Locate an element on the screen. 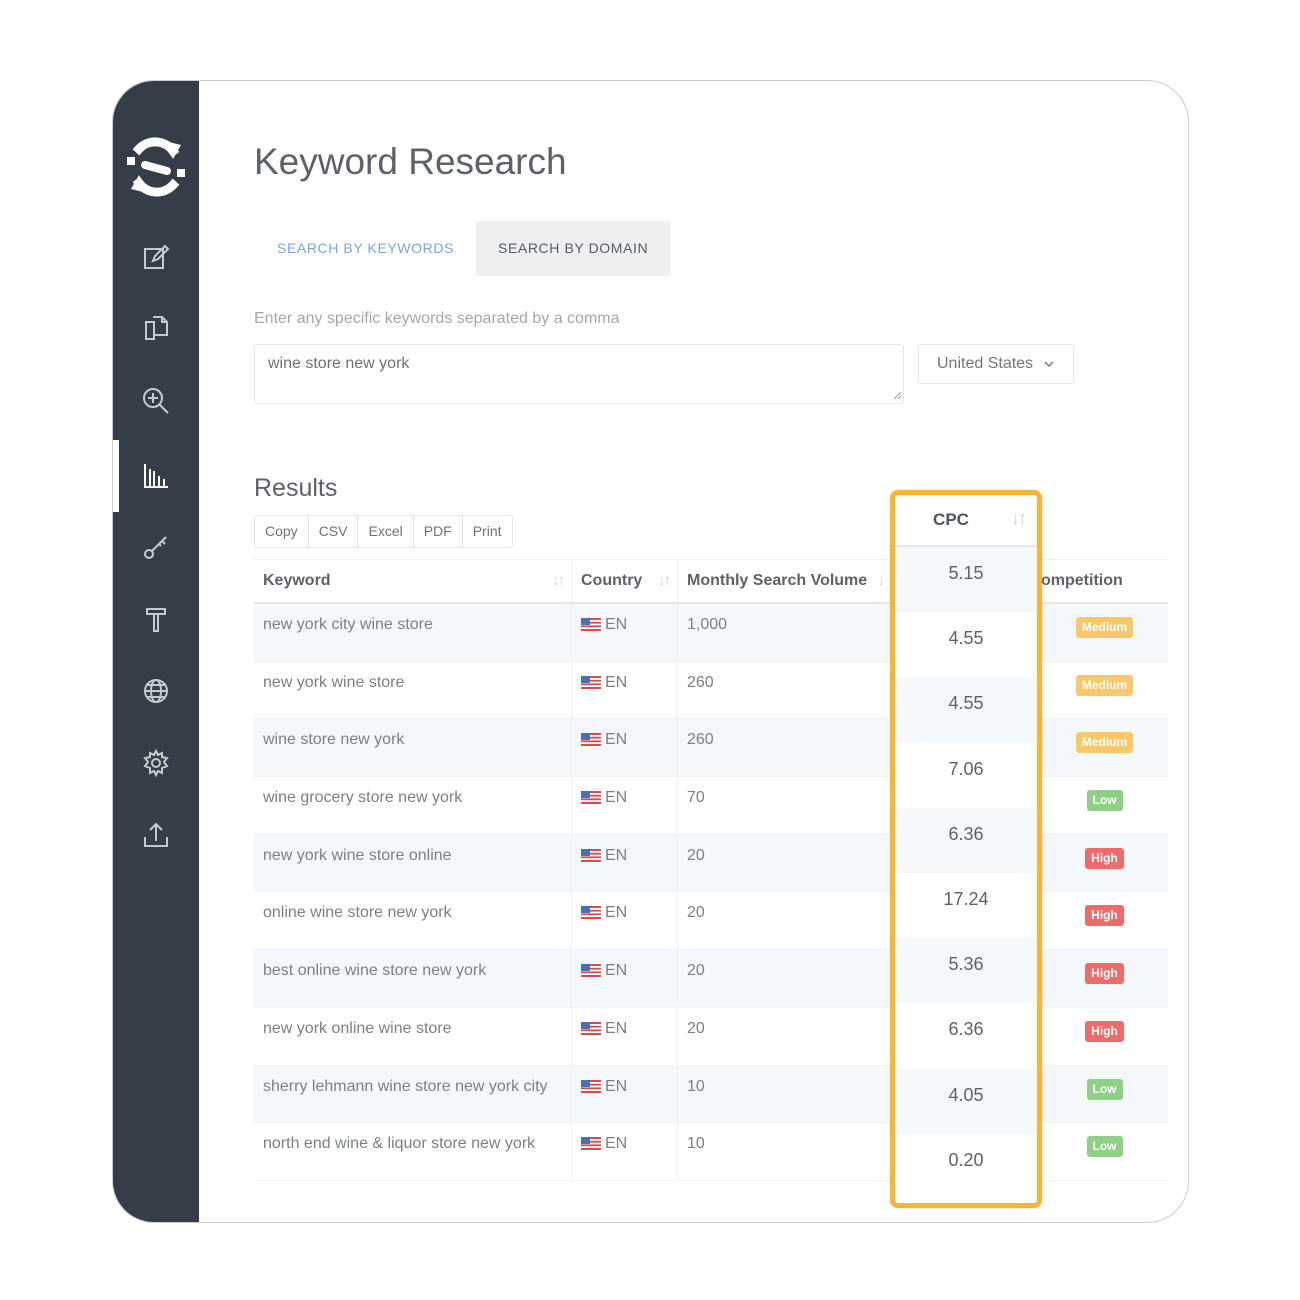  column-header-volume-label: Monthly Search Volume is located at coordinates (777, 580).